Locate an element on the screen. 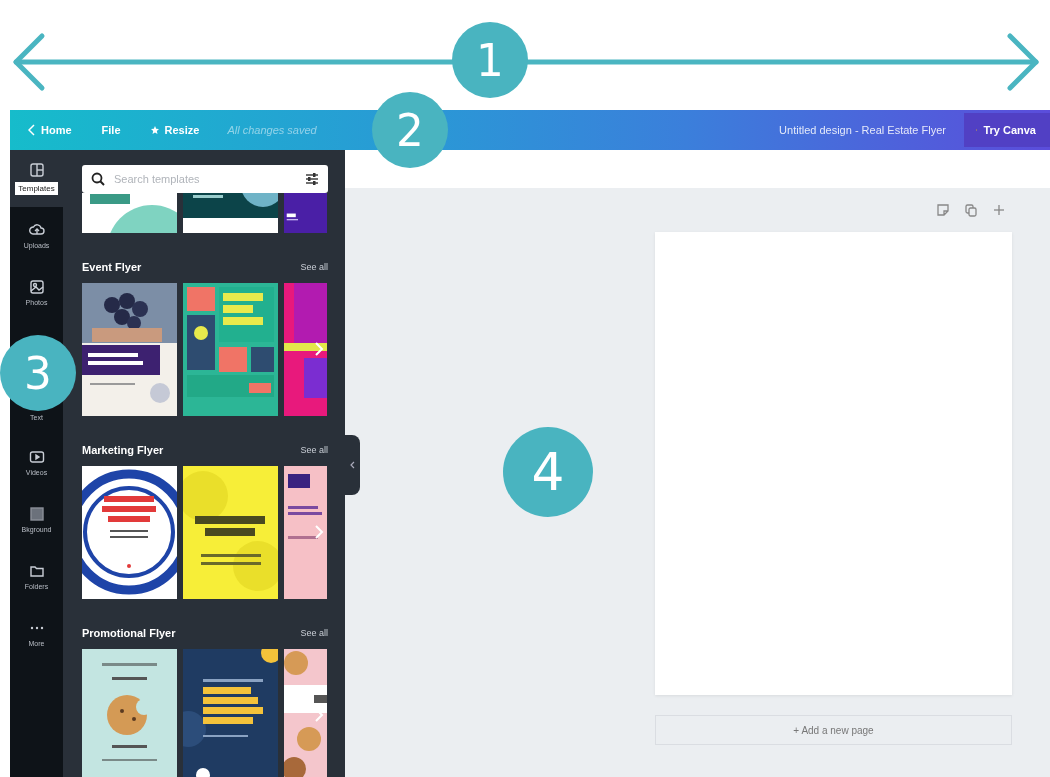 This screenshot has height=777, width=1050. video-icon is located at coordinates (36, 457).